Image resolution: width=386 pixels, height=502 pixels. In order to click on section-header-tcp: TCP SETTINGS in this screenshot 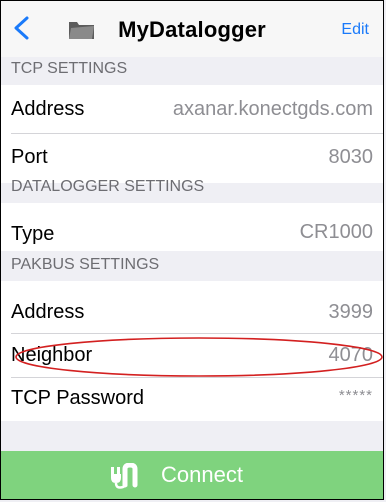, I will do `click(69, 68)`.